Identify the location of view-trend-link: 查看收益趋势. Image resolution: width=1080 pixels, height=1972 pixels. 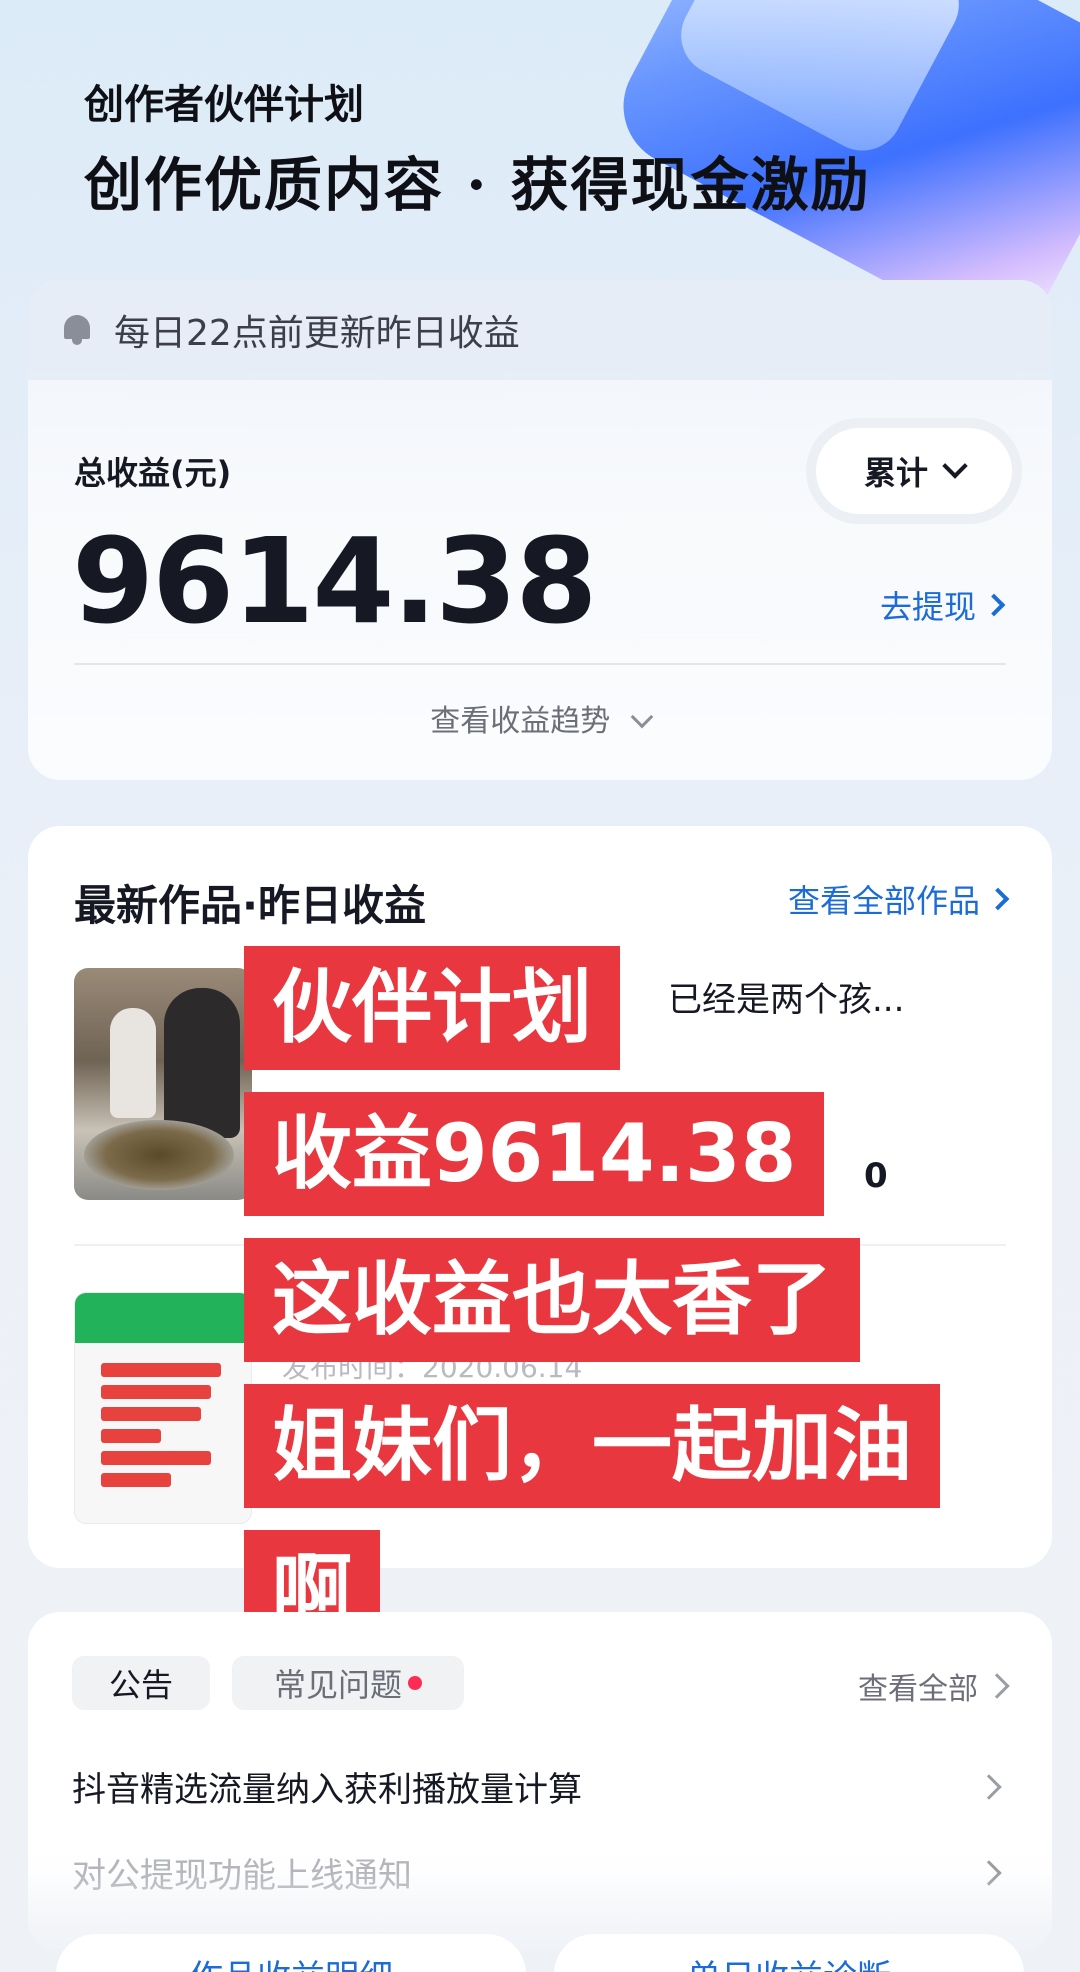
(540, 718).